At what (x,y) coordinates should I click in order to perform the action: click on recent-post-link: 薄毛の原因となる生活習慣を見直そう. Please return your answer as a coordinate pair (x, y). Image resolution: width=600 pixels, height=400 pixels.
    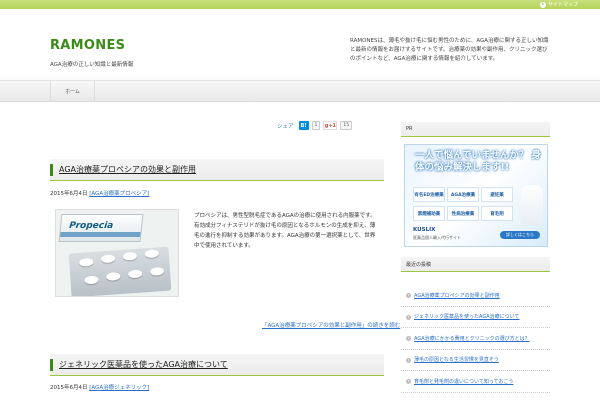
    Looking at the image, I should click on (456, 359).